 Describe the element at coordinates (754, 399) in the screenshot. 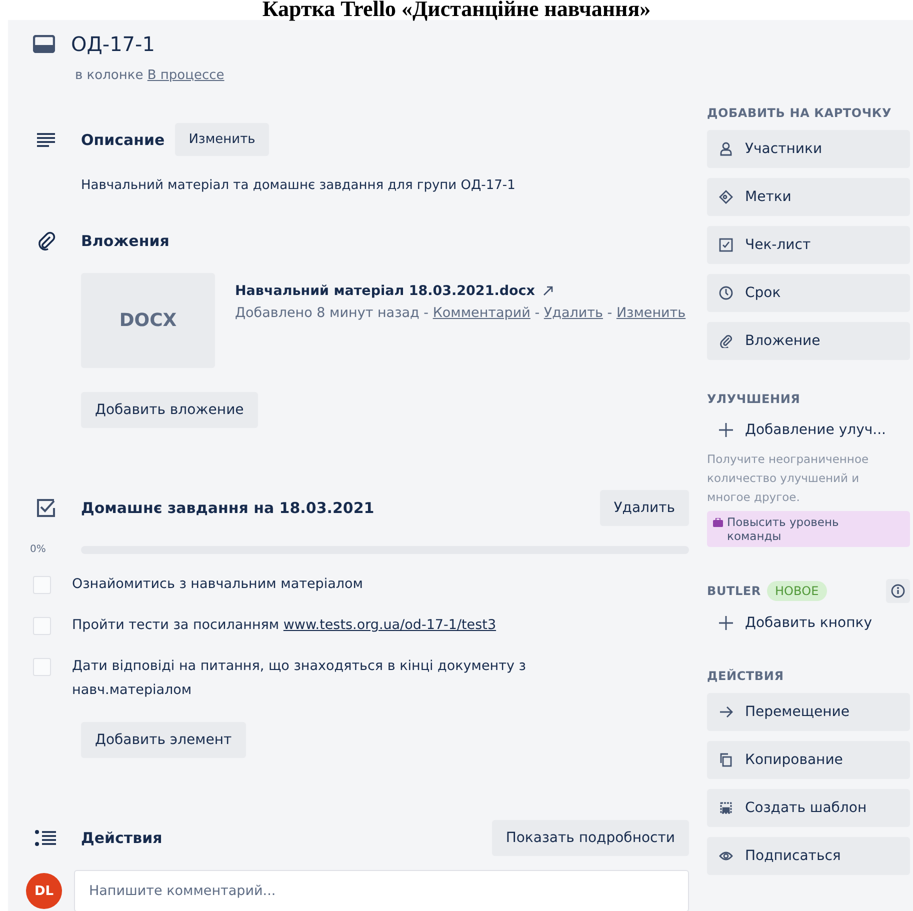

I see `sidebar-section-title: УЛУЧШЕНИЯ` at that location.